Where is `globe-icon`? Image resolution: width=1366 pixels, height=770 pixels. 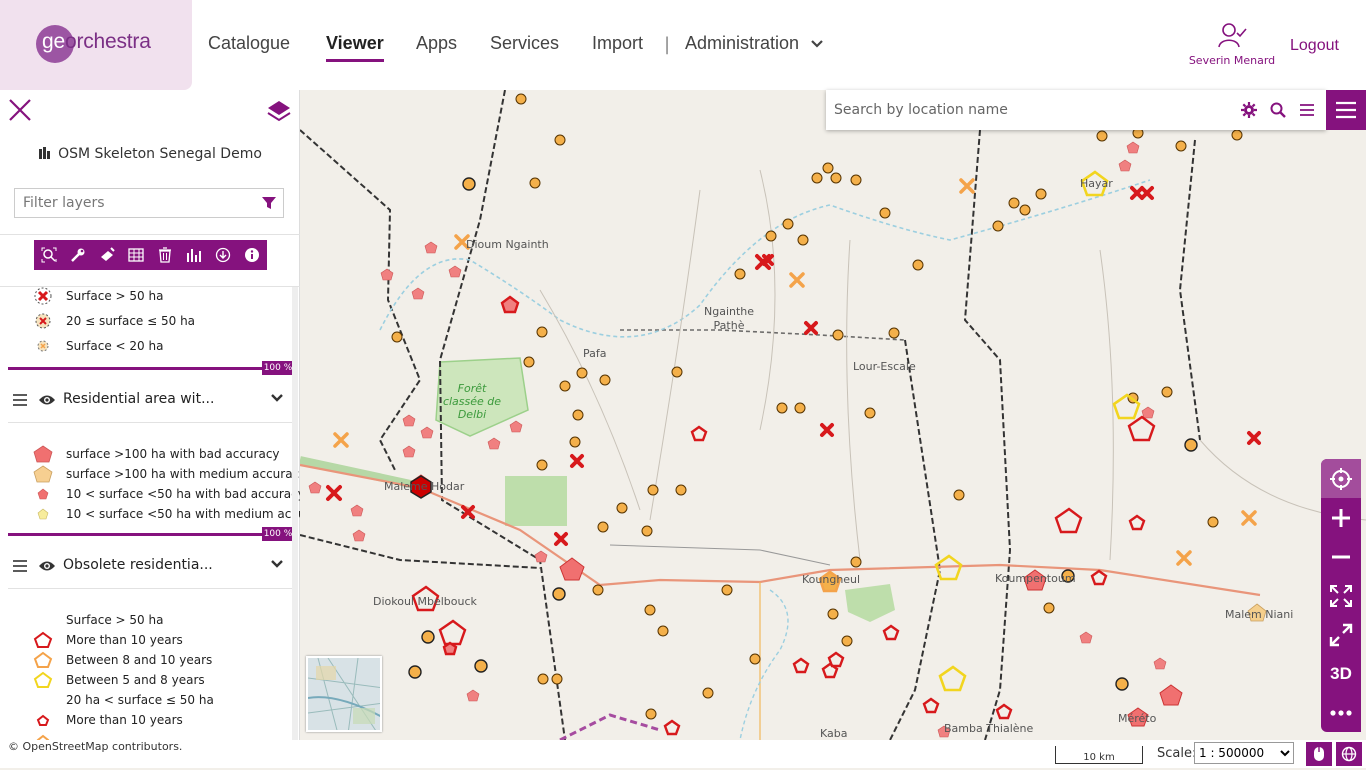 globe-icon is located at coordinates (1349, 754).